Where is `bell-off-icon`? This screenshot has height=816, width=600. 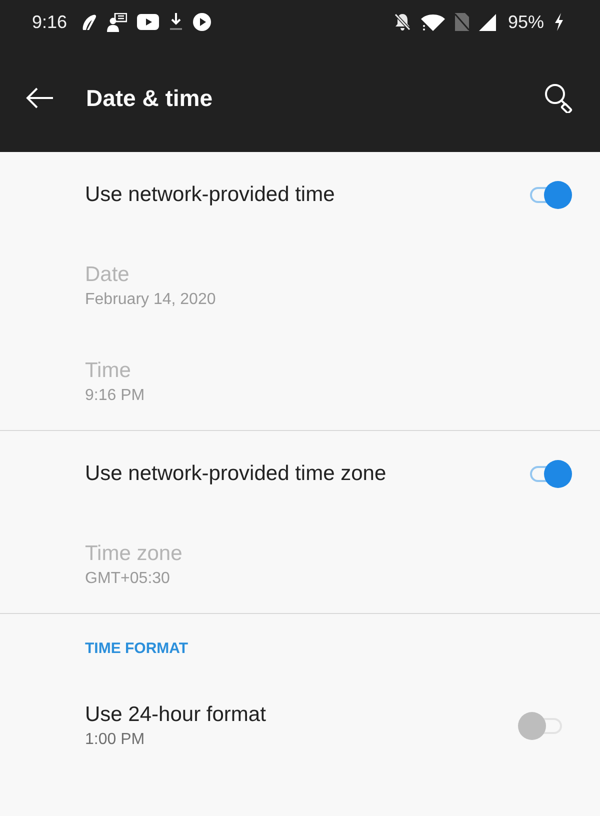 bell-off-icon is located at coordinates (402, 22).